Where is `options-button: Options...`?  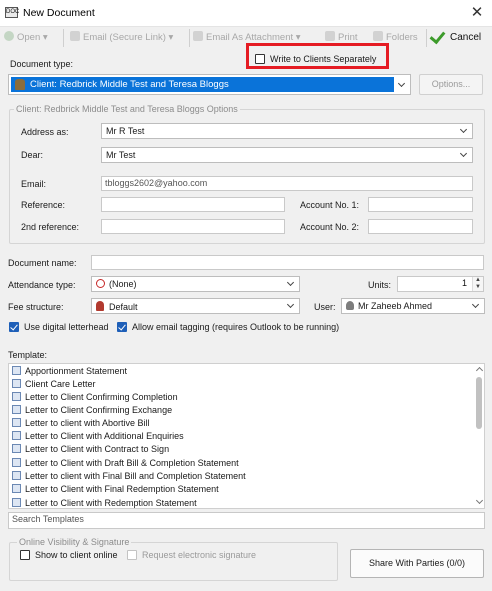 options-button: Options... is located at coordinates (451, 84).